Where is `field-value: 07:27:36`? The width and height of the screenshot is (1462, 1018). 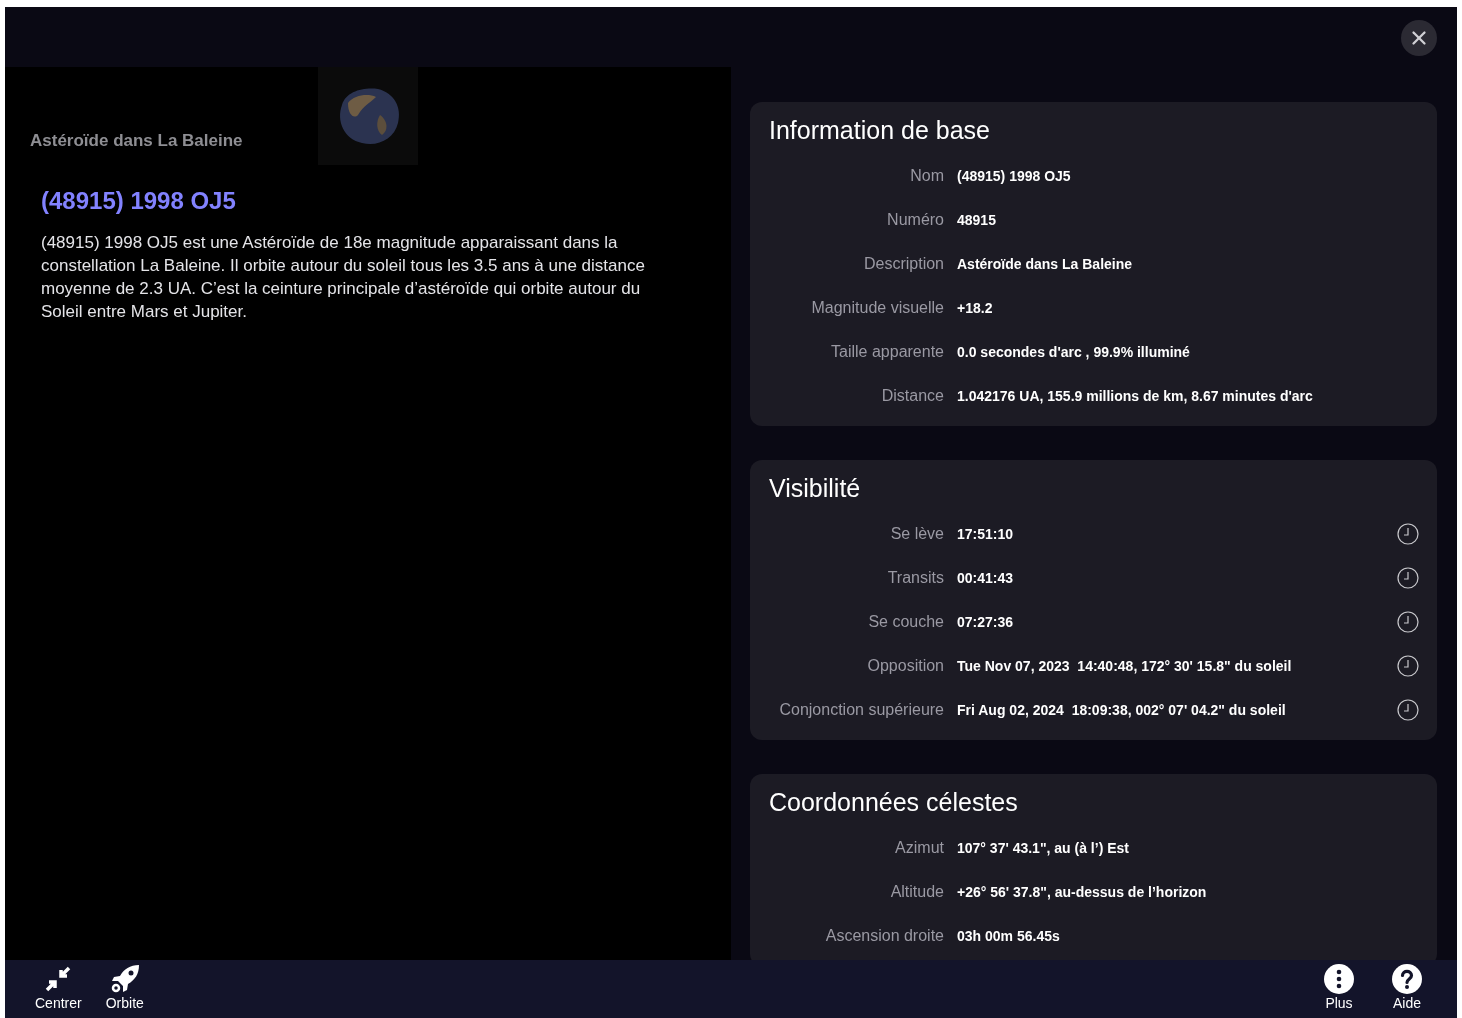 field-value: 07:27:36 is located at coordinates (986, 622).